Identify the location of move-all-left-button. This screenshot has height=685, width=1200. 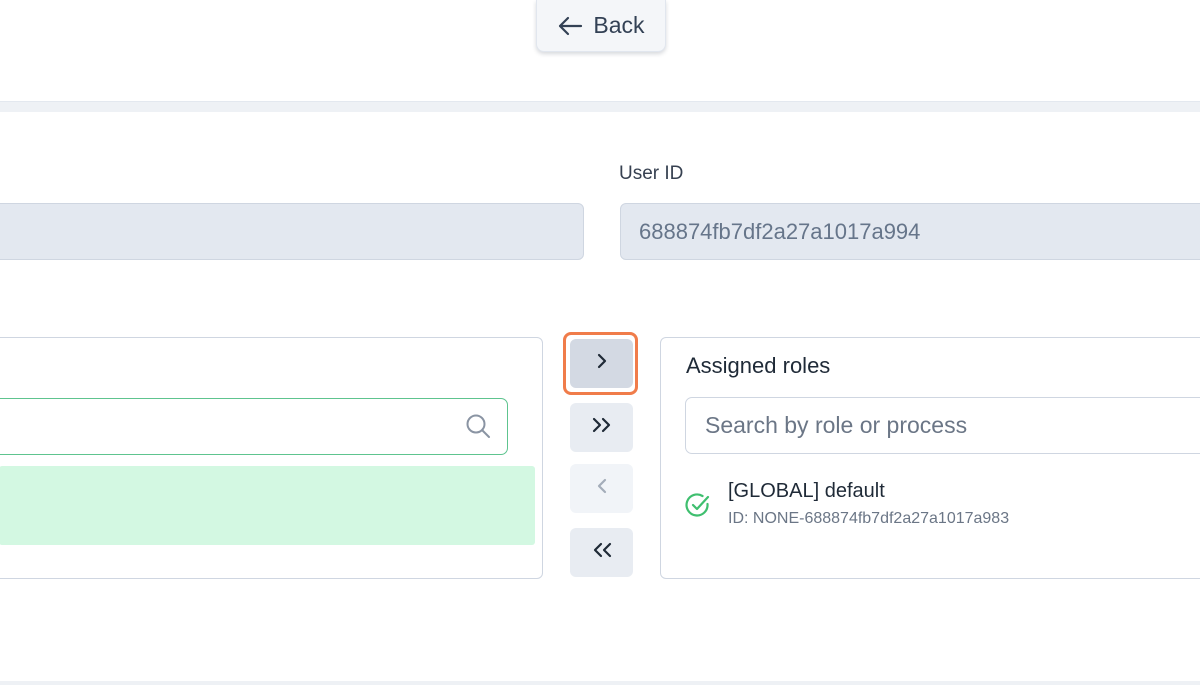
(601, 552).